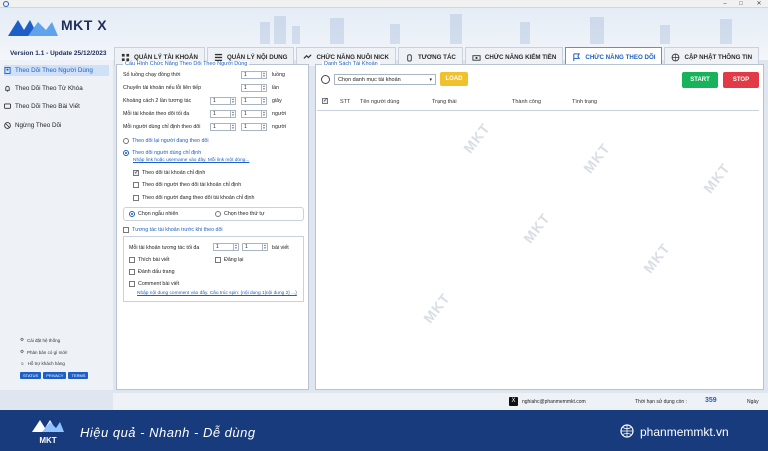  Describe the element at coordinates (156, 272) in the screenshot. I see `bookmark-label: Đánh dấu trang` at that location.